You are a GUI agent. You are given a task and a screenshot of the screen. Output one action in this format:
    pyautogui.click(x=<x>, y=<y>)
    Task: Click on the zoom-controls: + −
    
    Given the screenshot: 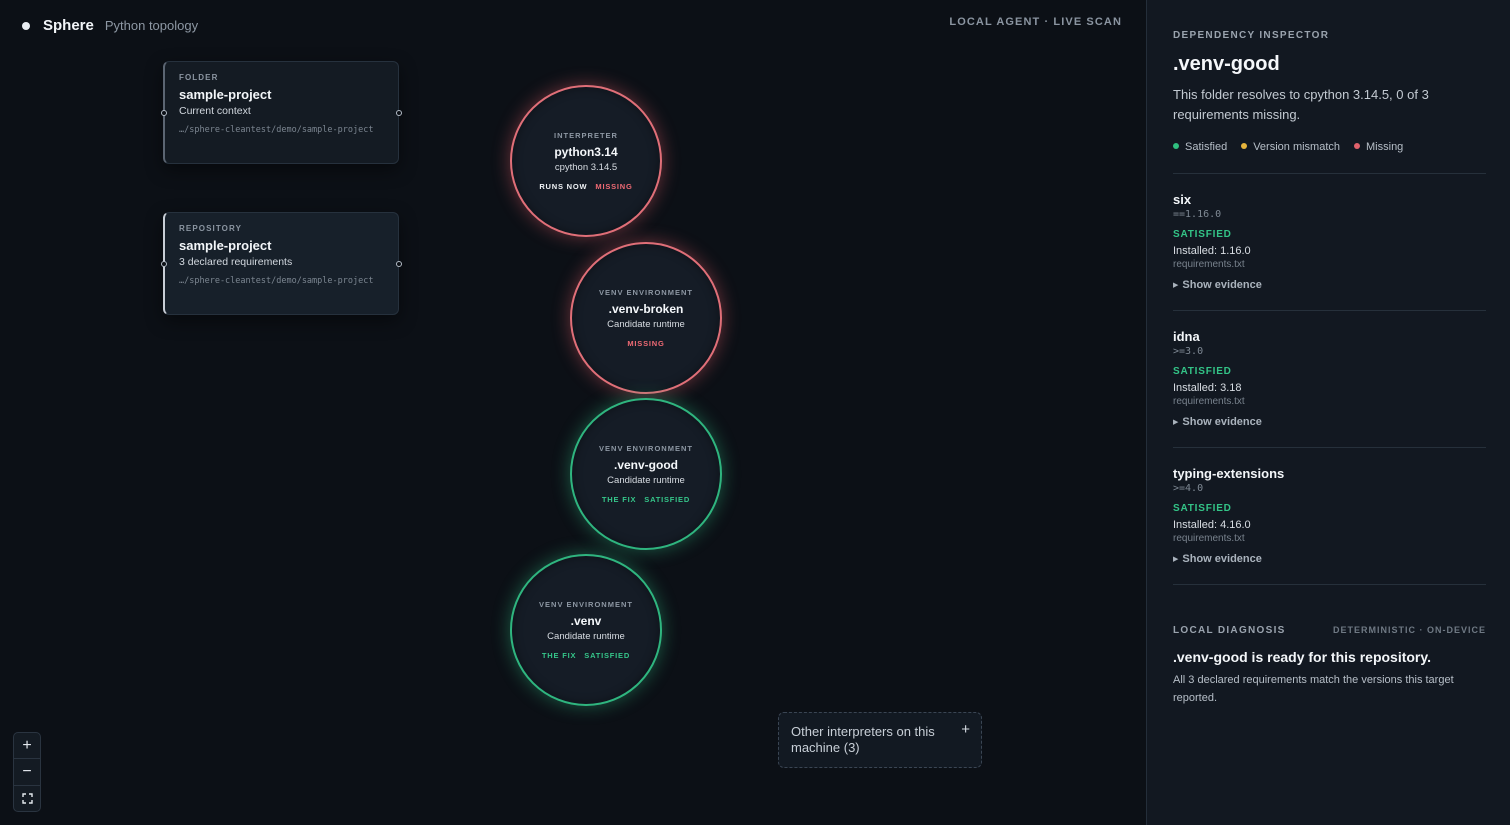 What is the action you would take?
    pyautogui.click(x=27, y=772)
    